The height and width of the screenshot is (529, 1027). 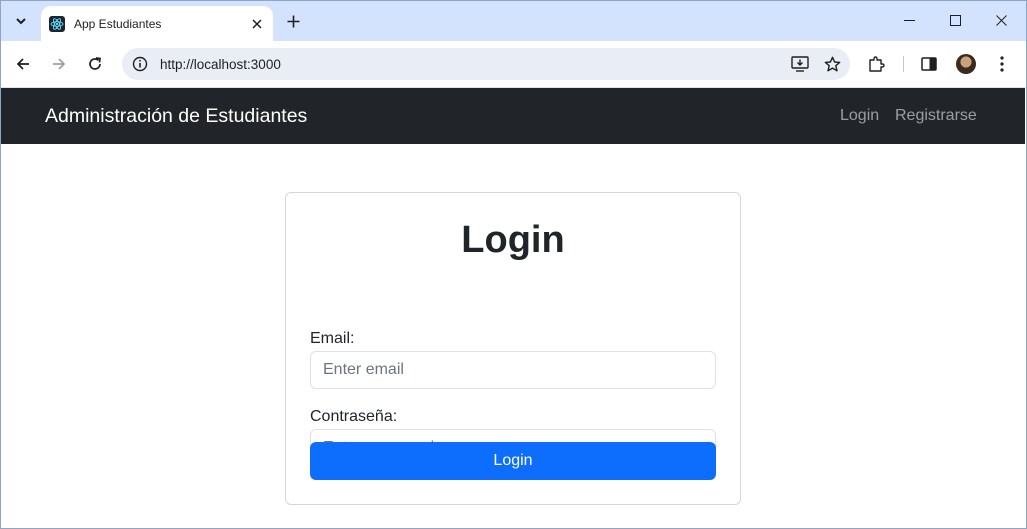 What do you see at coordinates (859, 116) in the screenshot?
I see `nav-link-login: Login` at bounding box center [859, 116].